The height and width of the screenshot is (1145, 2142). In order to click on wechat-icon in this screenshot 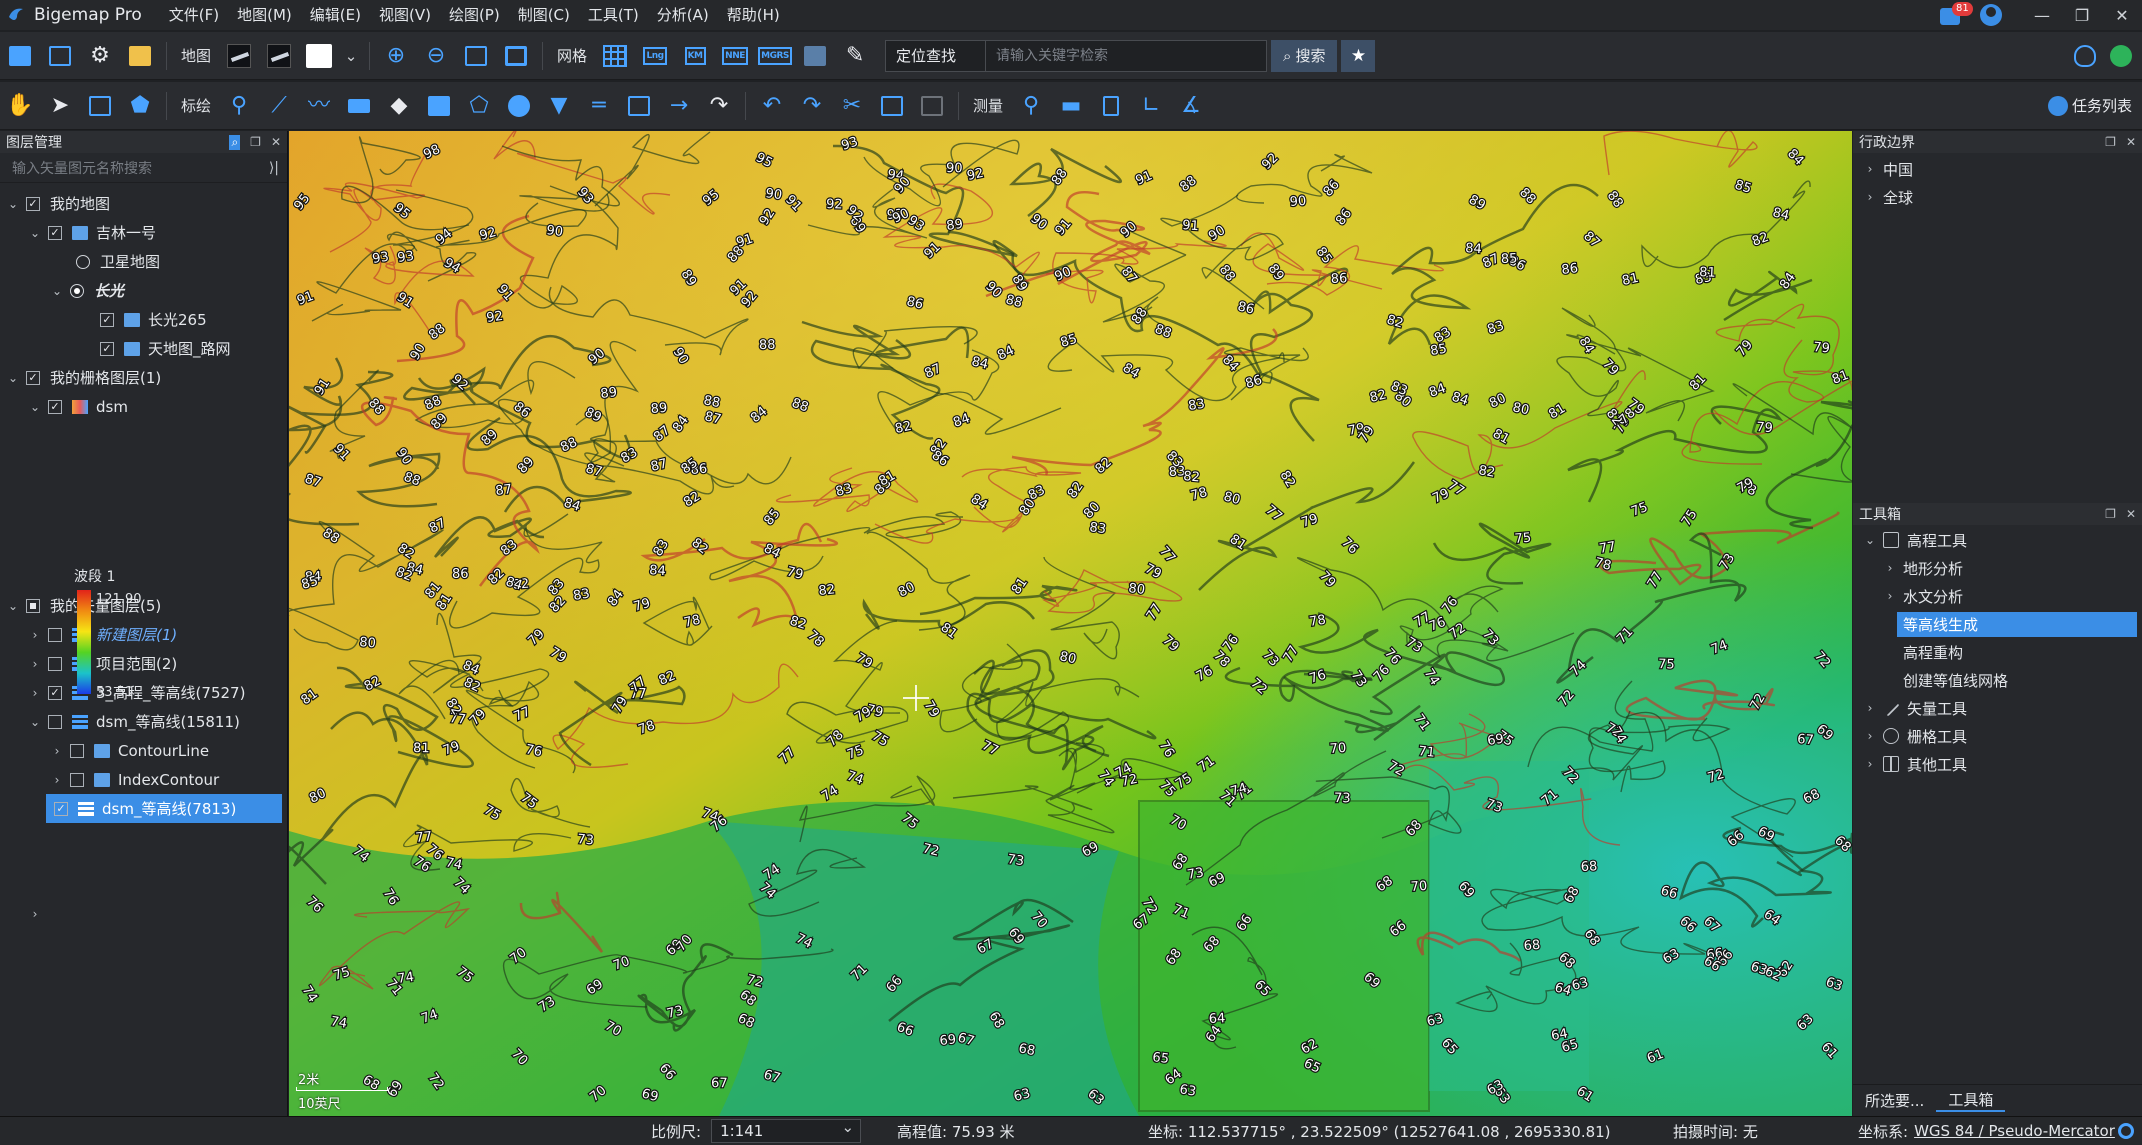, I will do `click(2121, 55)`.